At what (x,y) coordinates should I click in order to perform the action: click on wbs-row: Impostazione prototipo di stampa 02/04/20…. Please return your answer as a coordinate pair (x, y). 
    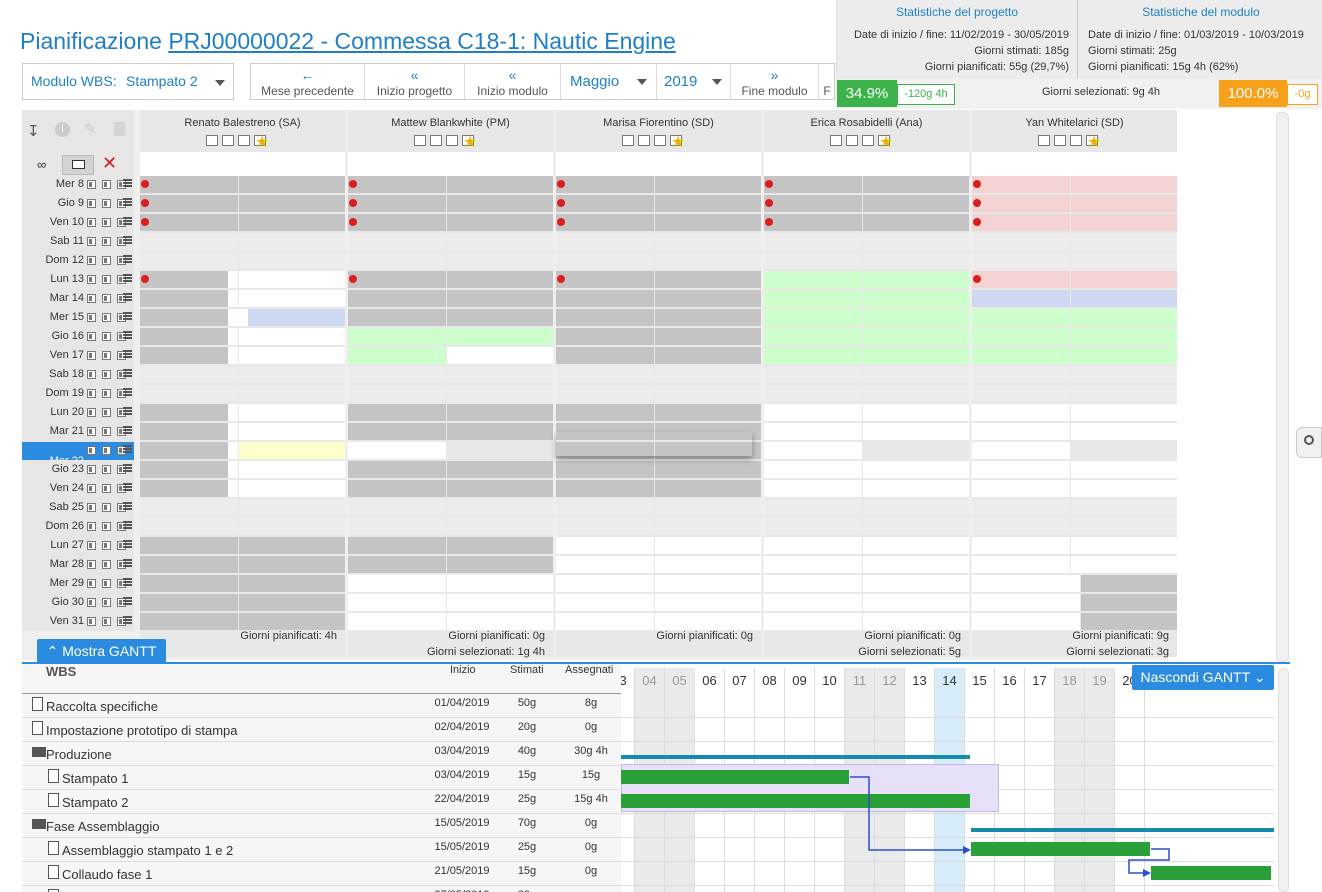
    Looking at the image, I should click on (321, 730).